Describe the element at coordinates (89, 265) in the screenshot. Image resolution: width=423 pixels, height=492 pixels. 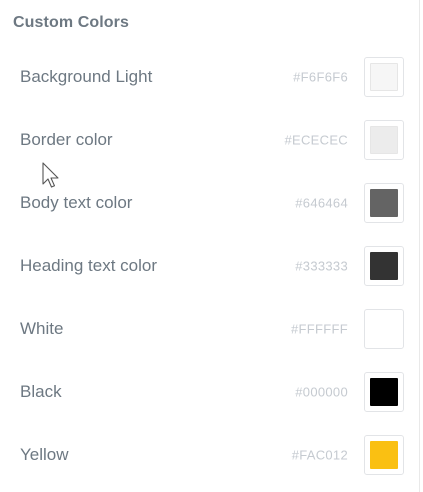
I see `color-name: Heading text color` at that location.